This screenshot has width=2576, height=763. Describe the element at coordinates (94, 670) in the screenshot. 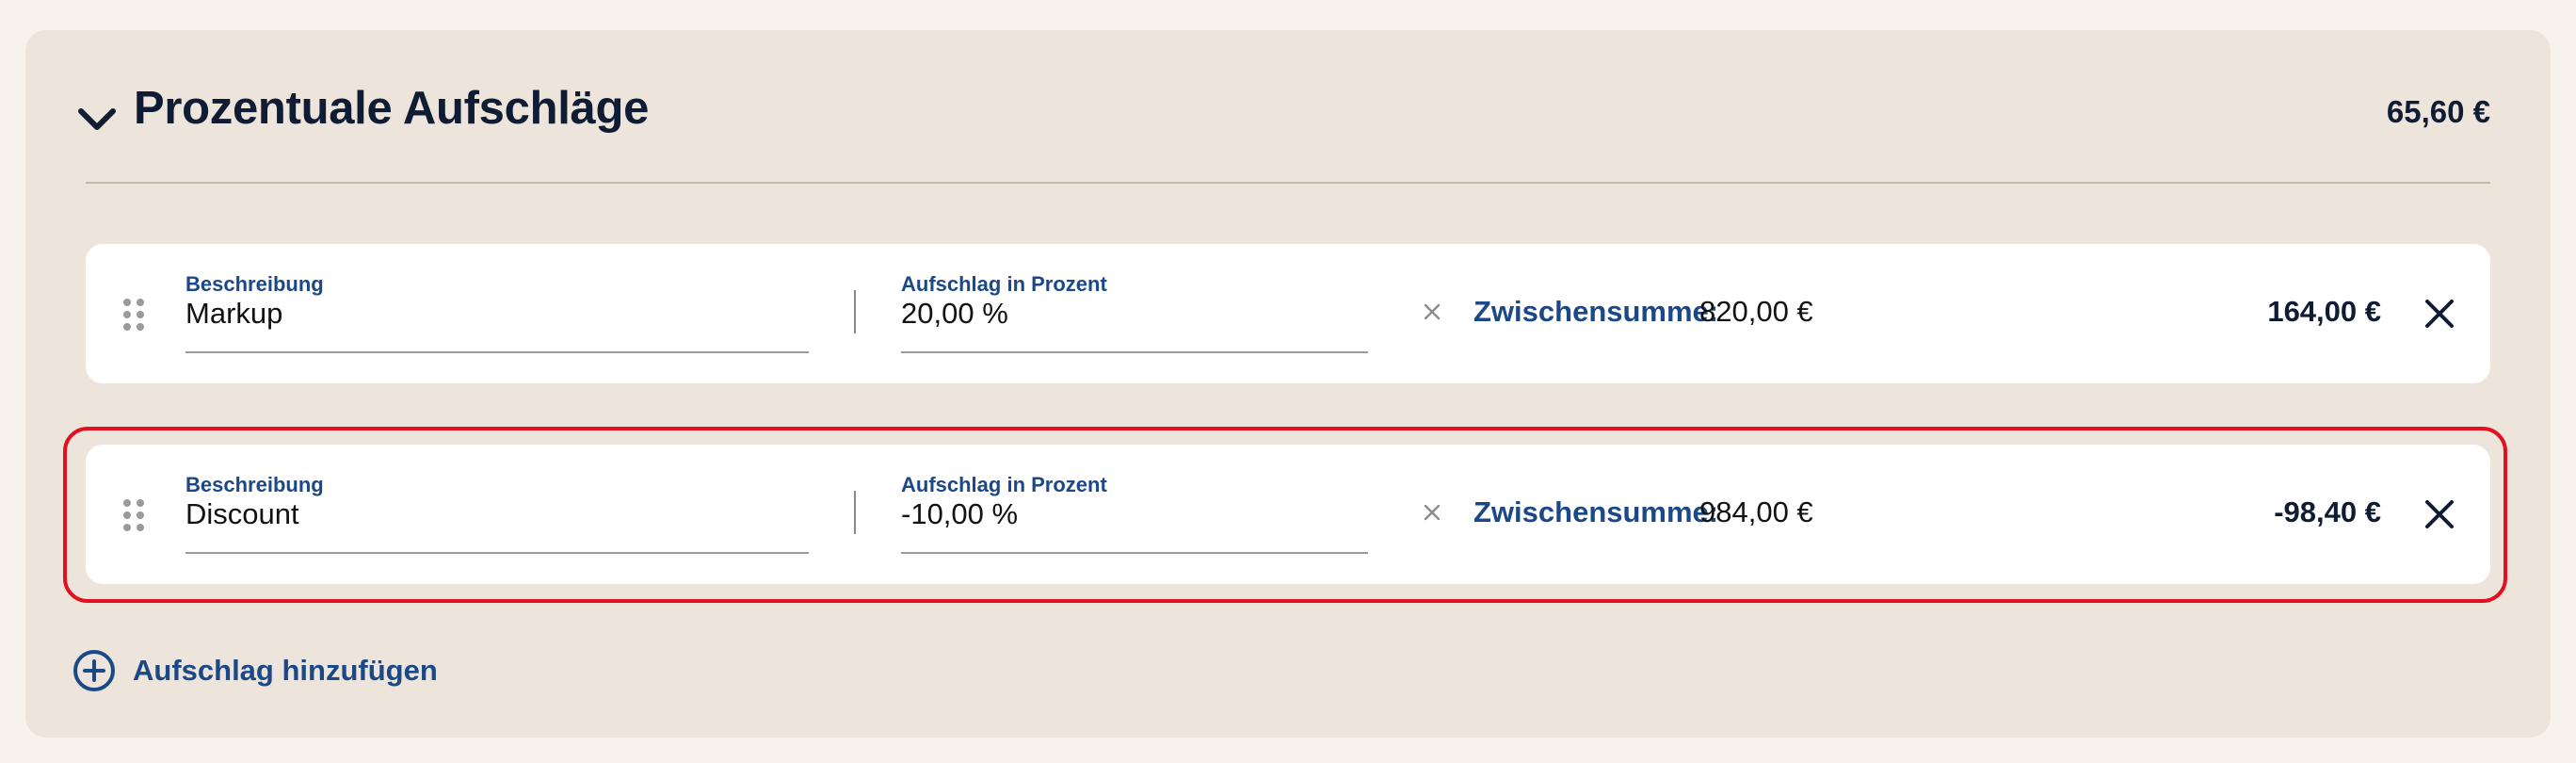

I see `plus-circle-icon` at that location.